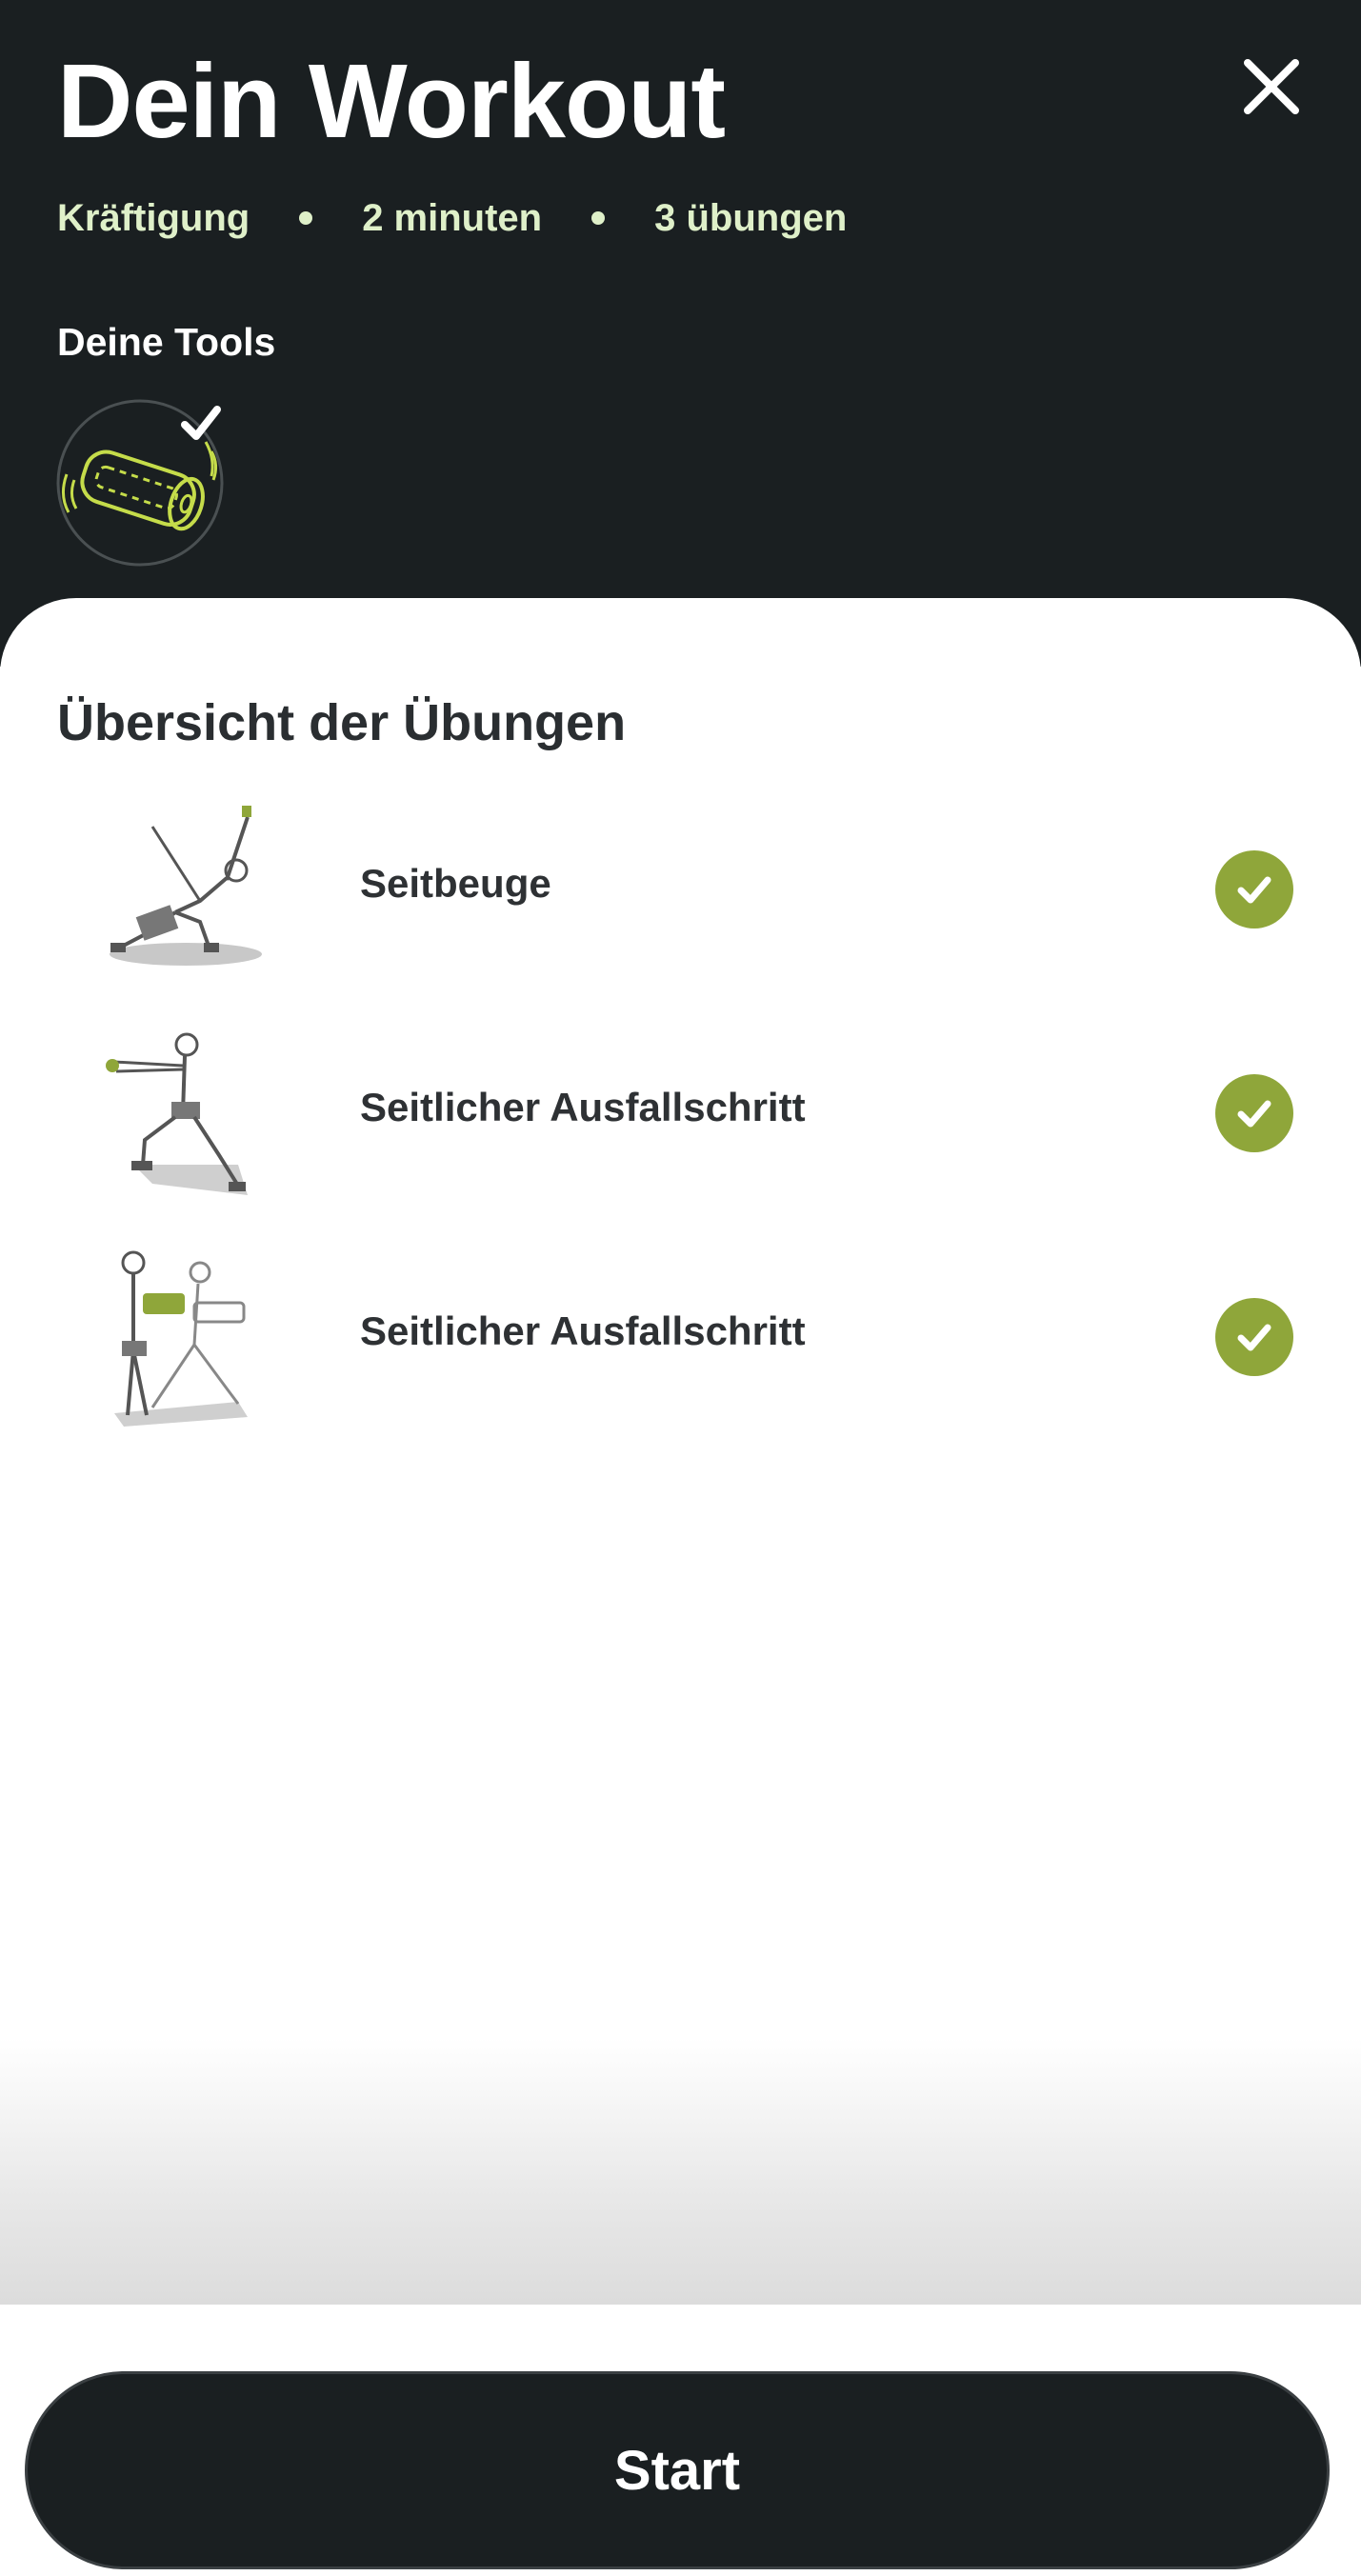 This screenshot has height=2576, width=1361. Describe the element at coordinates (751, 217) in the screenshot. I see `meta-exercise-count: 3 übungen` at that location.